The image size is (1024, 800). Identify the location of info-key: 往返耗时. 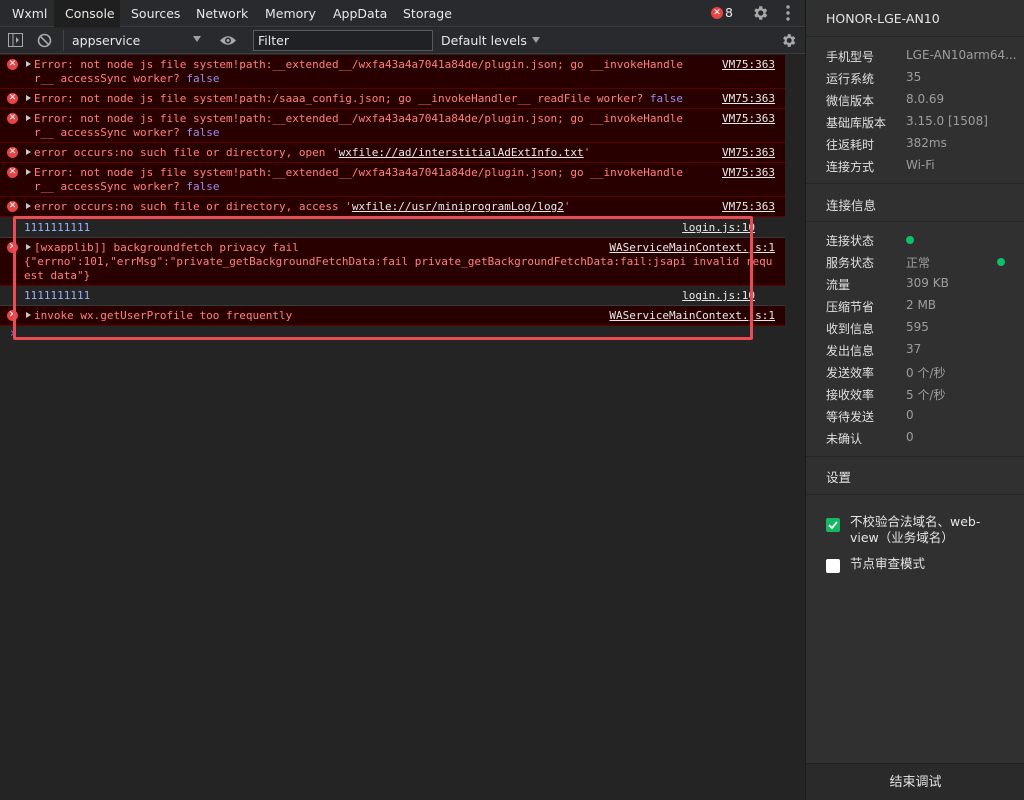
(850, 145).